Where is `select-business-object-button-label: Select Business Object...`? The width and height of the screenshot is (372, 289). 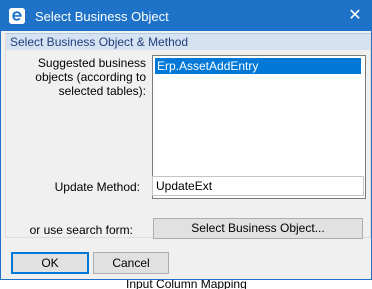
select-business-object-button-label: Select Business Object... is located at coordinates (258, 228).